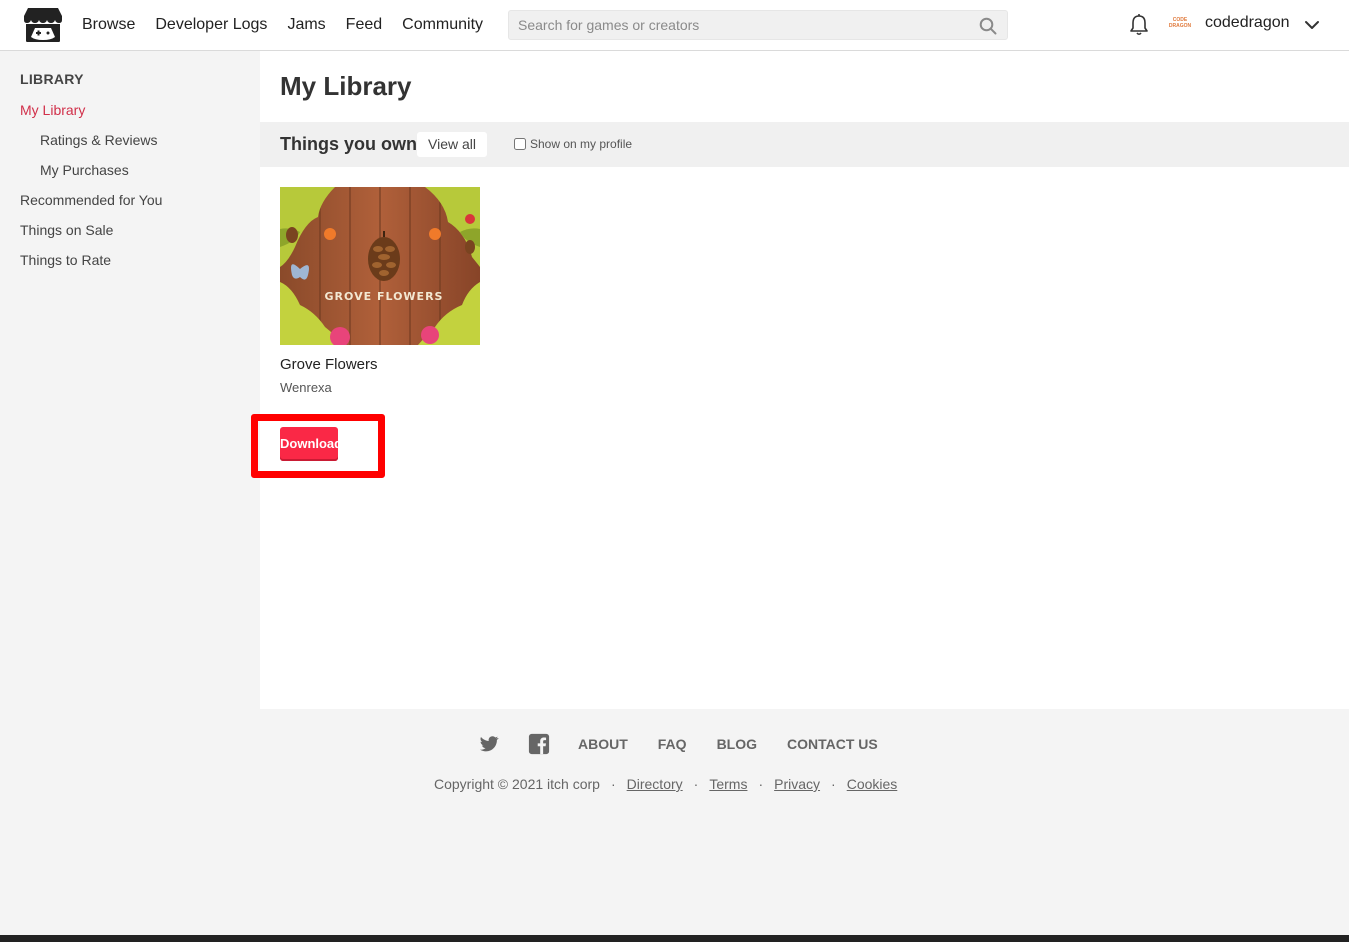 The width and height of the screenshot is (1349, 942). Describe the element at coordinates (348, 144) in the screenshot. I see `section-title: Things you own` at that location.